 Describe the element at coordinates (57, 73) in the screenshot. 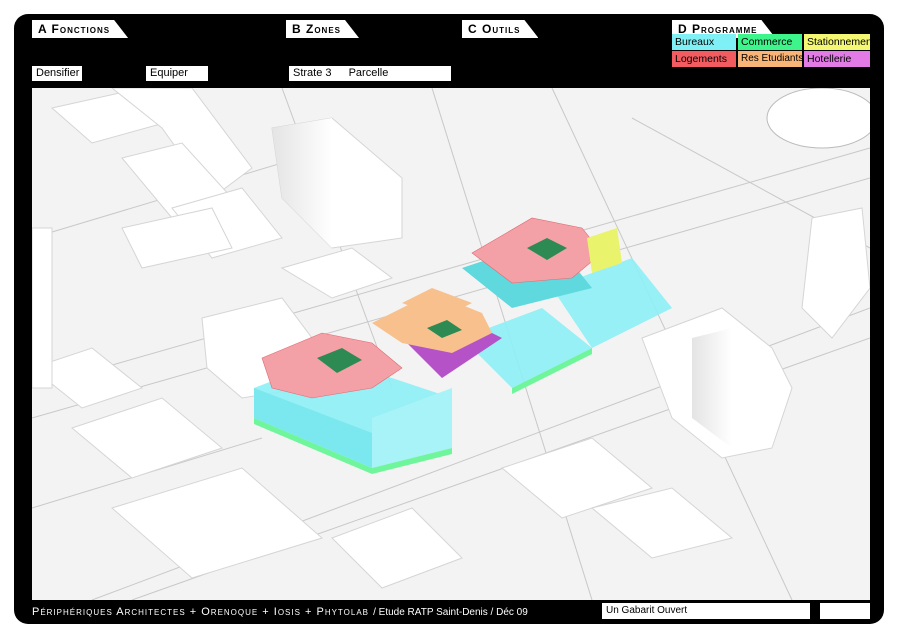

I see `densifier-field: Densifier` at that location.